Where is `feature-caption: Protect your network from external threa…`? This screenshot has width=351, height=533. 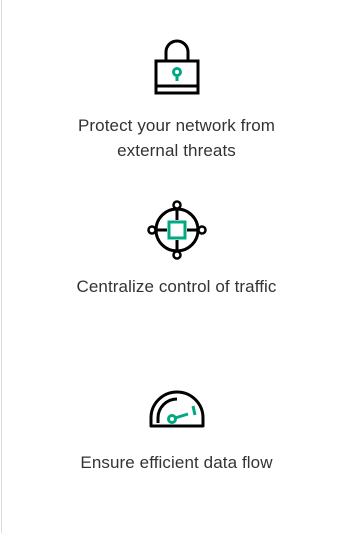
feature-caption: Protect your network from external threa… is located at coordinates (176, 138).